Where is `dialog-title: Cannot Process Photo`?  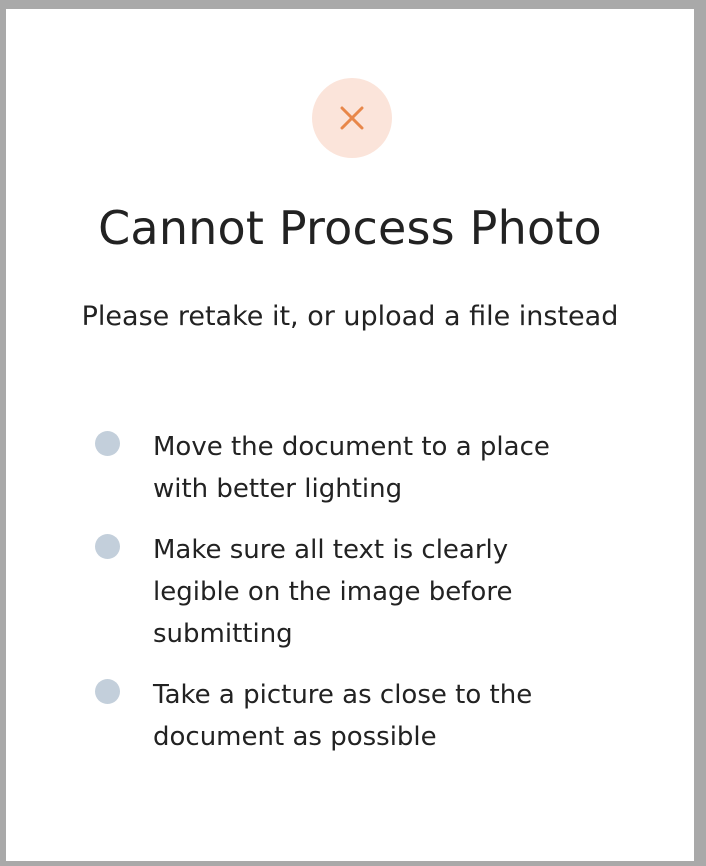 dialog-title: Cannot Process Photo is located at coordinates (350, 228).